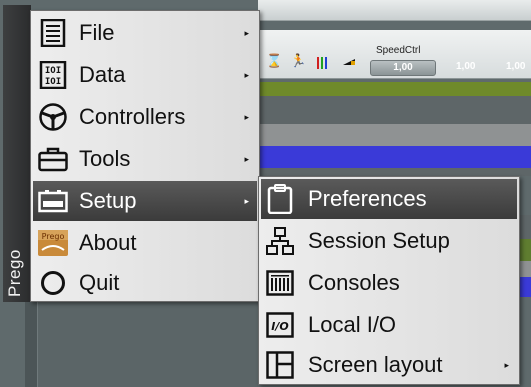 This screenshot has width=531, height=387. I want to click on svg-text: I/O, so click(279, 326).